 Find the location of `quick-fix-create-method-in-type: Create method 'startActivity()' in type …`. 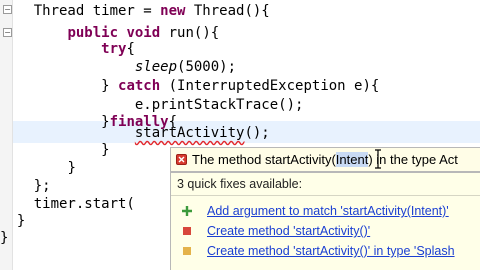

quick-fix-create-method-in-type: Create method 'startActivity()' in type … is located at coordinates (318, 251).